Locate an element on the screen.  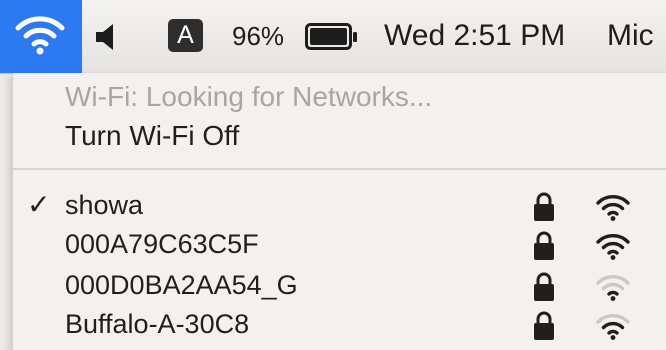
user-menu: Mic is located at coordinates (630, 36).